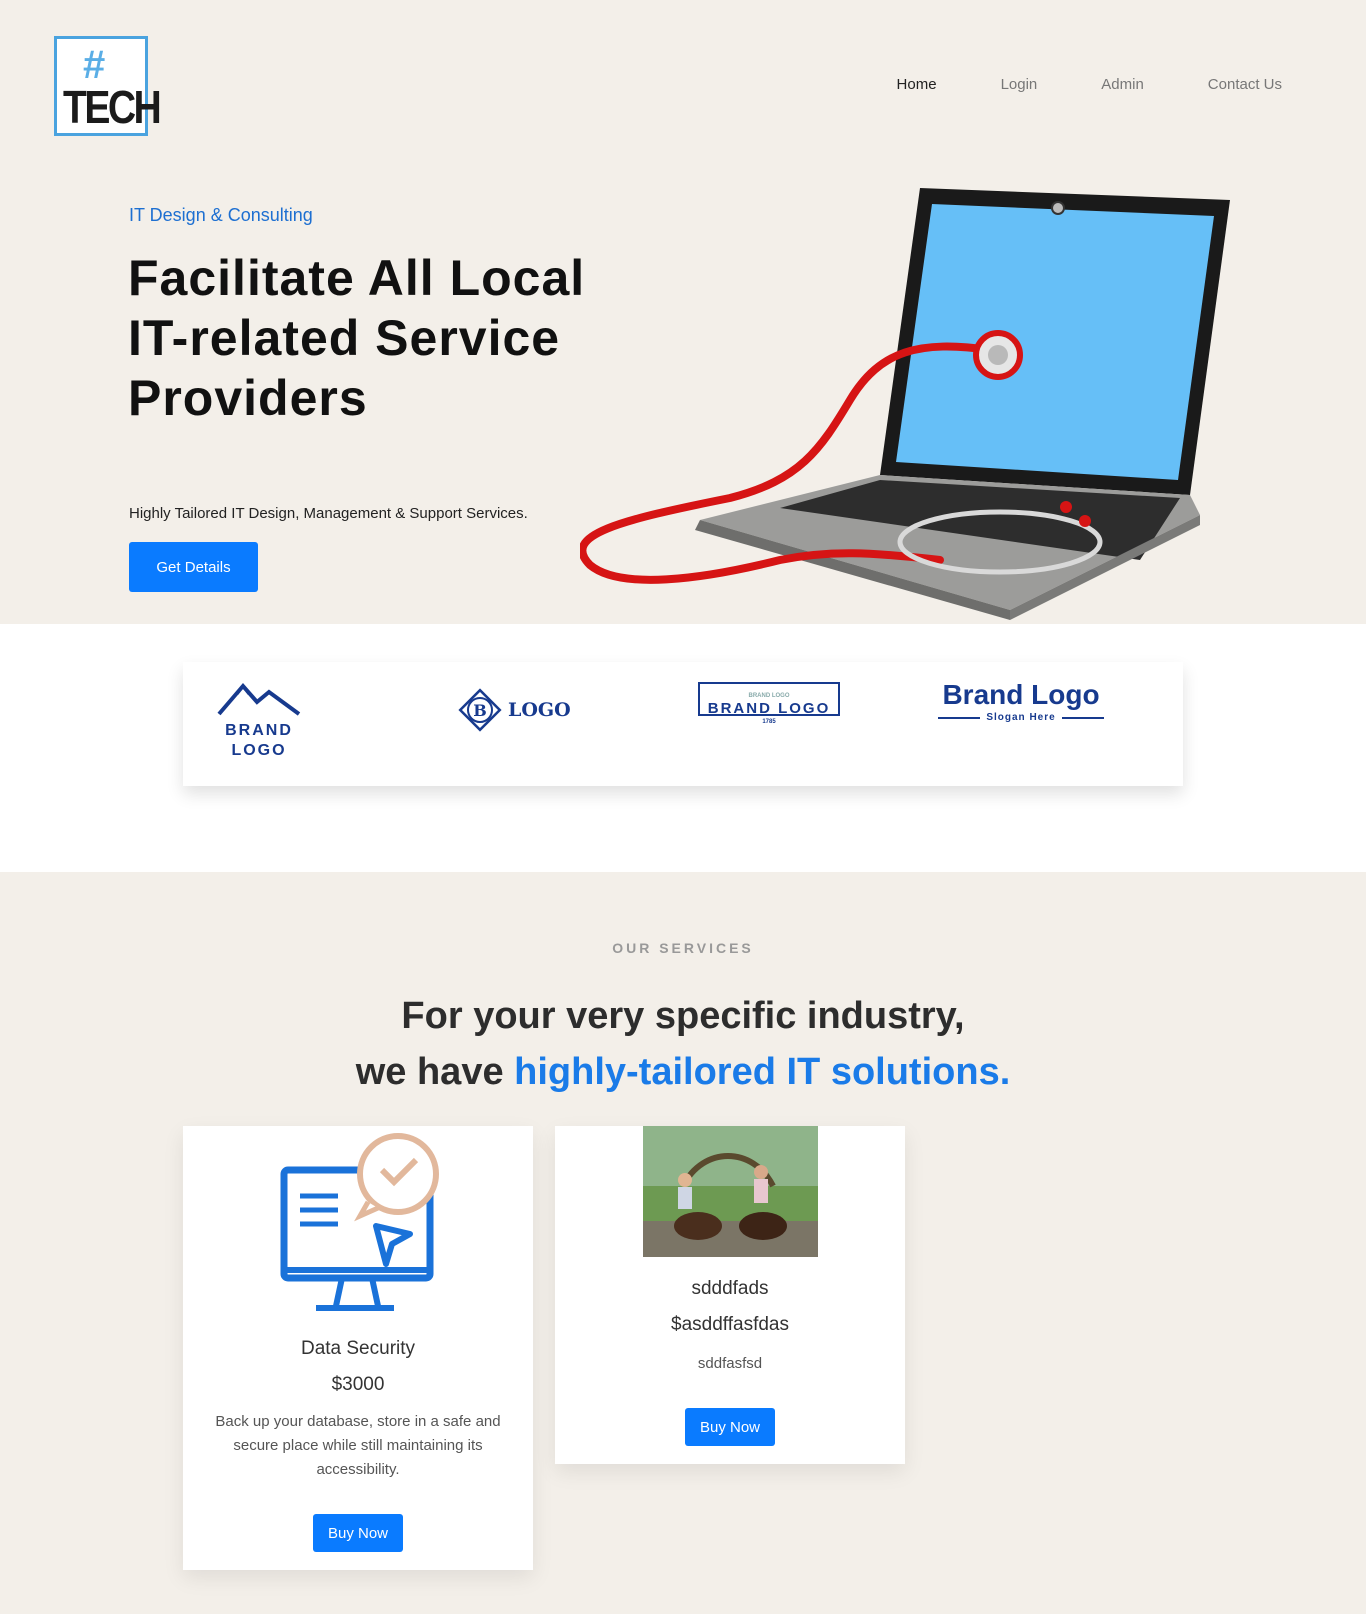 The height and width of the screenshot is (1614, 1366). What do you see at coordinates (193, 567) in the screenshot?
I see `get-details-button: Get Details` at bounding box center [193, 567].